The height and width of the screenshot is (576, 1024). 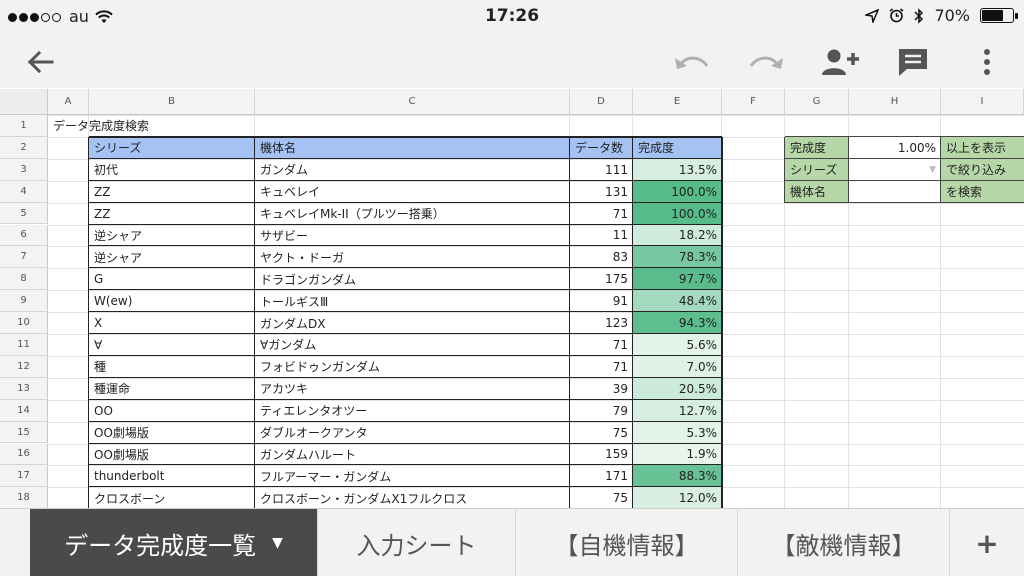 I want to click on completion-cell: 1.9%, so click(x=677, y=454).